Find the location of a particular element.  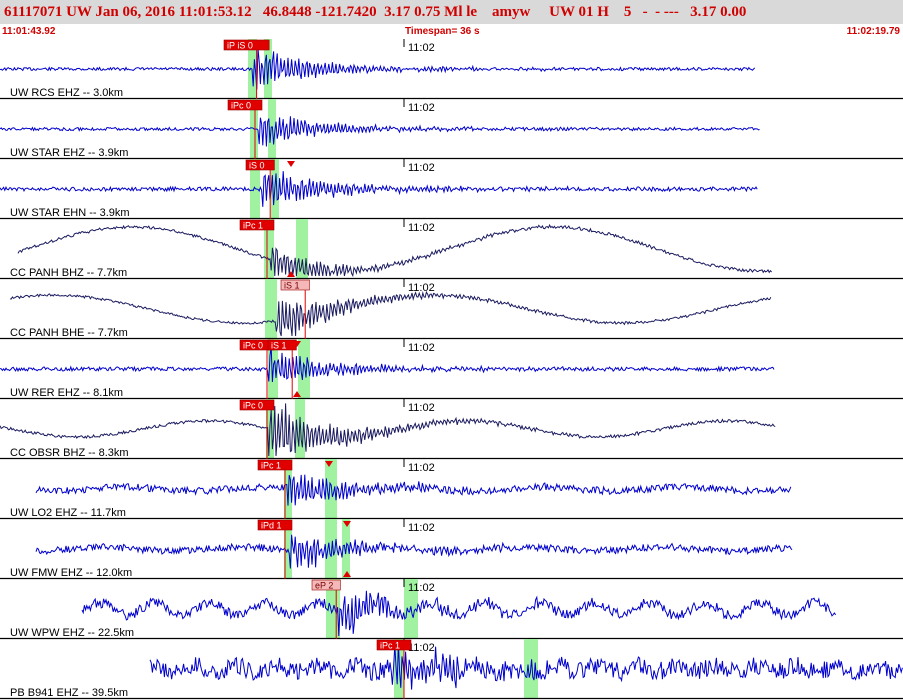

trace-panel: 11:02 iPc 0 CC OBSR BHZ -- 8.3km is located at coordinates (451, 429).